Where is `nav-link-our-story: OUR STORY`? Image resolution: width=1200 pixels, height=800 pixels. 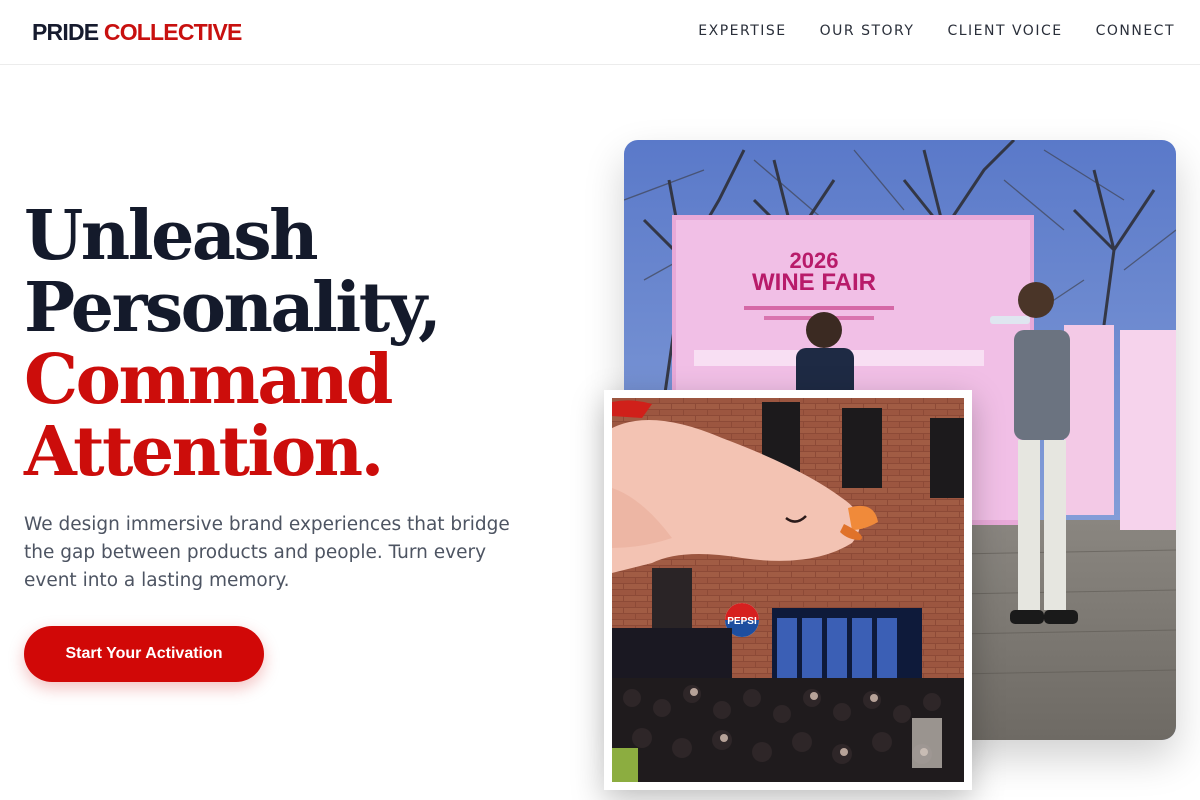 nav-link-our-story: OUR STORY is located at coordinates (867, 31).